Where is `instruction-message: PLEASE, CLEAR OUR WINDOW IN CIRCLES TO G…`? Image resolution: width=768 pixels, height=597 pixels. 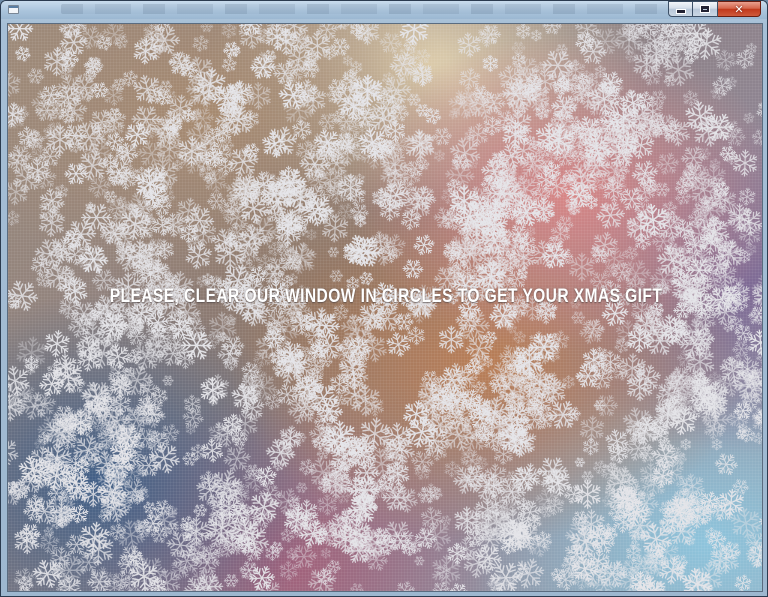
instruction-message: PLEASE, CLEAR OUR WINDOW IN CIRCLES TO G… is located at coordinates (386, 296).